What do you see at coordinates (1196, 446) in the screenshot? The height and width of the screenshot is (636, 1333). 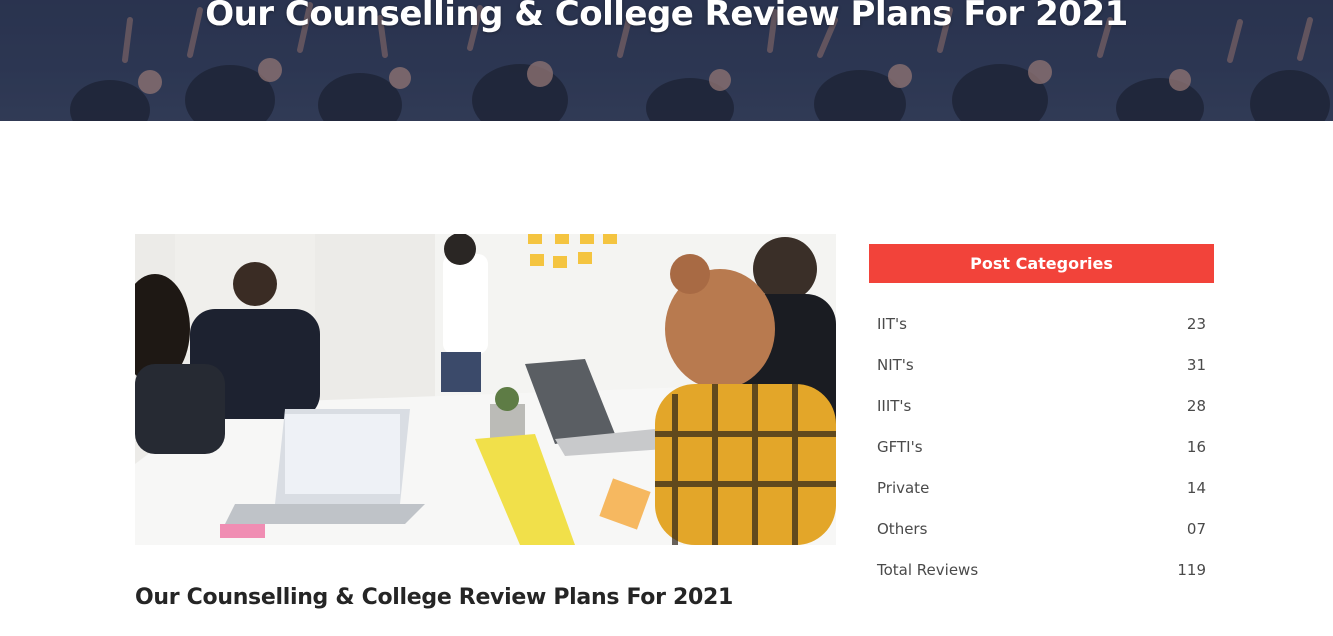 I see `category-count: 16` at bounding box center [1196, 446].